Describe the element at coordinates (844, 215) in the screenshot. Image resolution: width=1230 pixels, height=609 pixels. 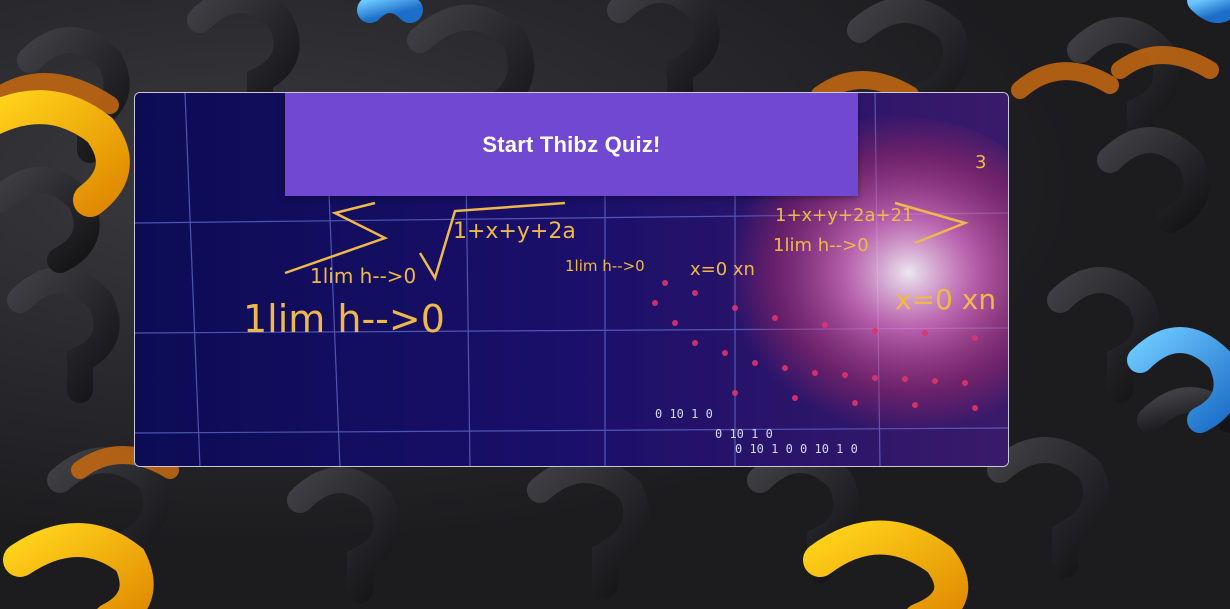
I see `formula-text: 1+x+y+2a+21` at that location.